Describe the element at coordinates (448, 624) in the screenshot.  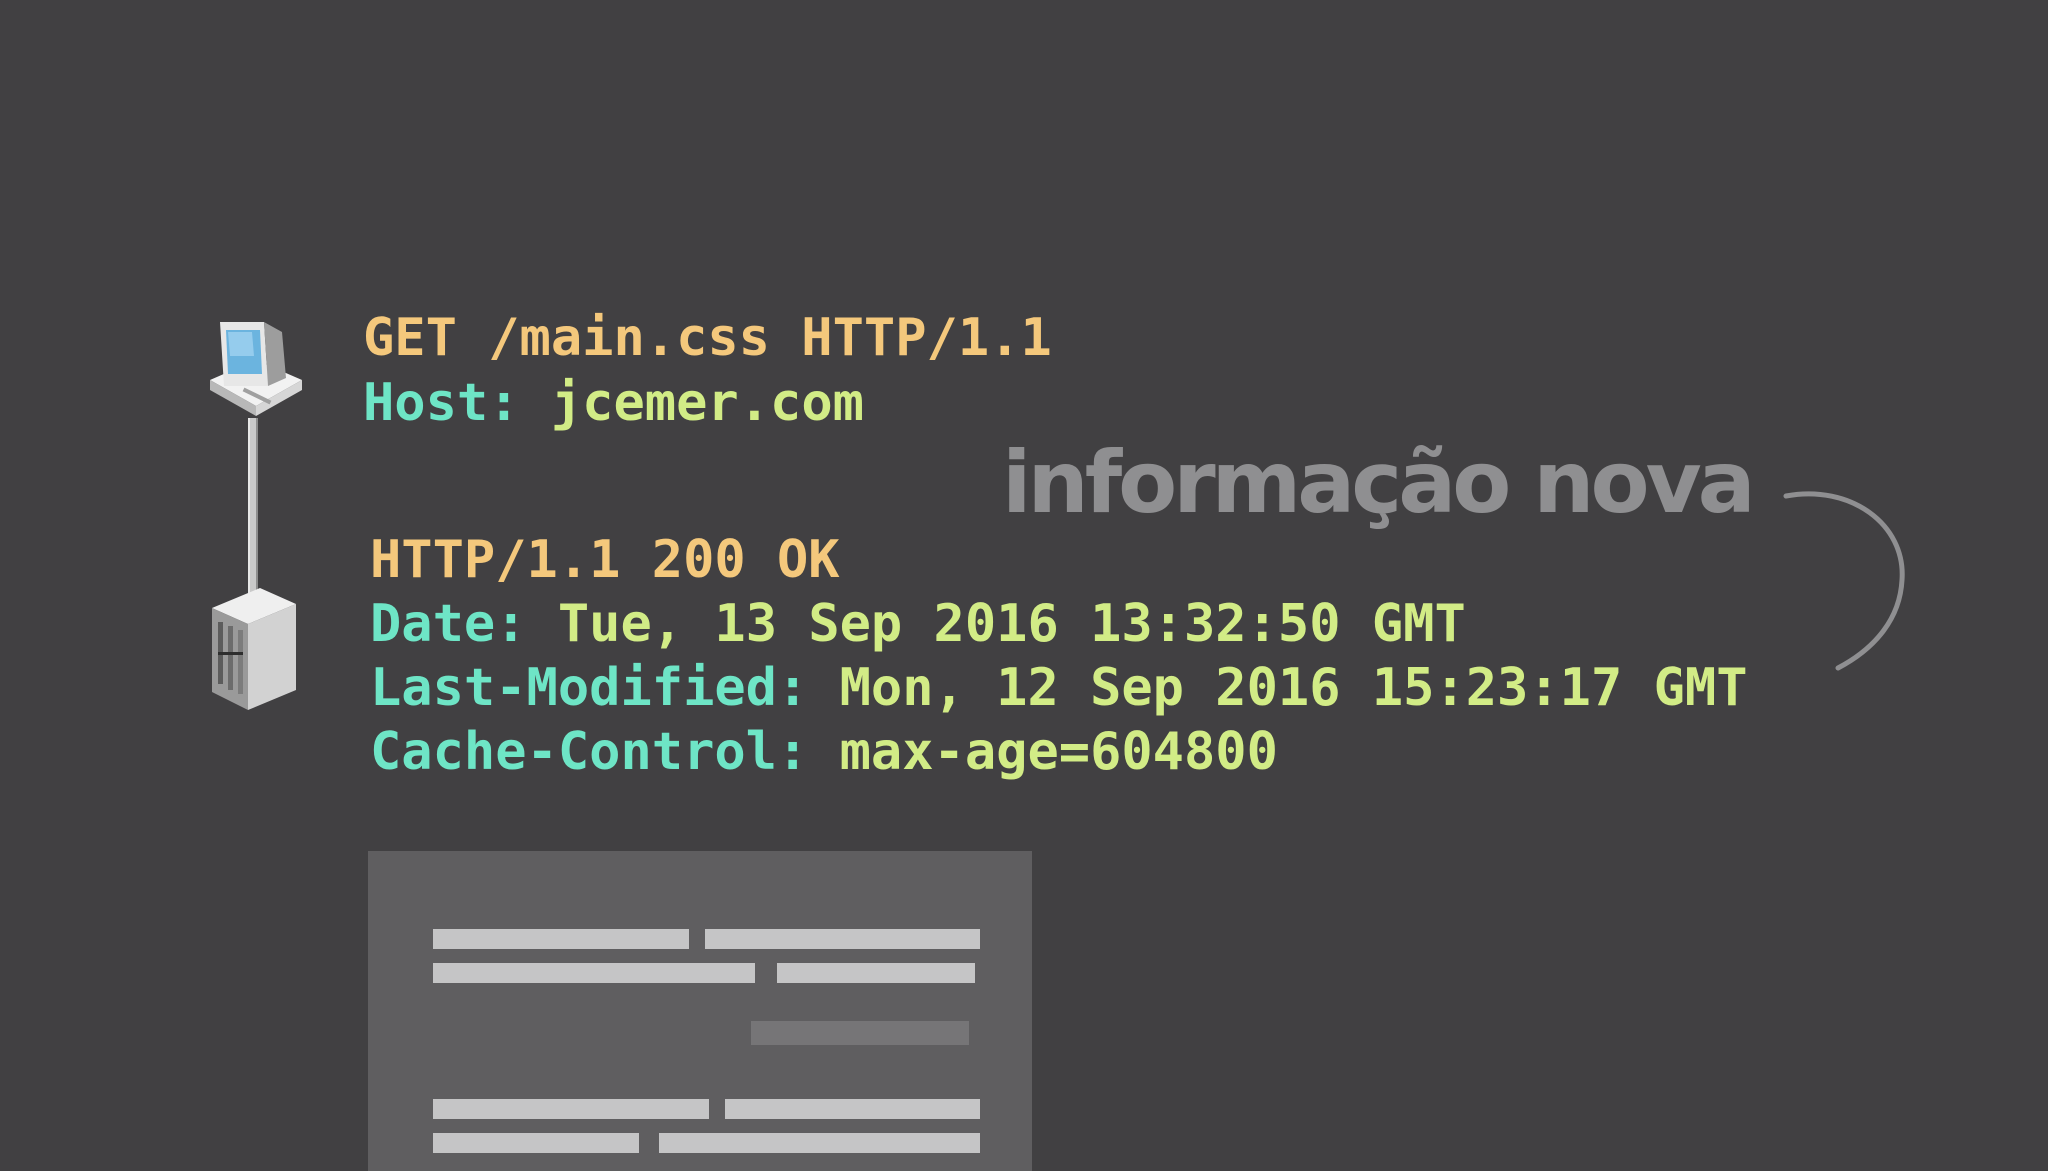
I see `header-name: Date:` at that location.